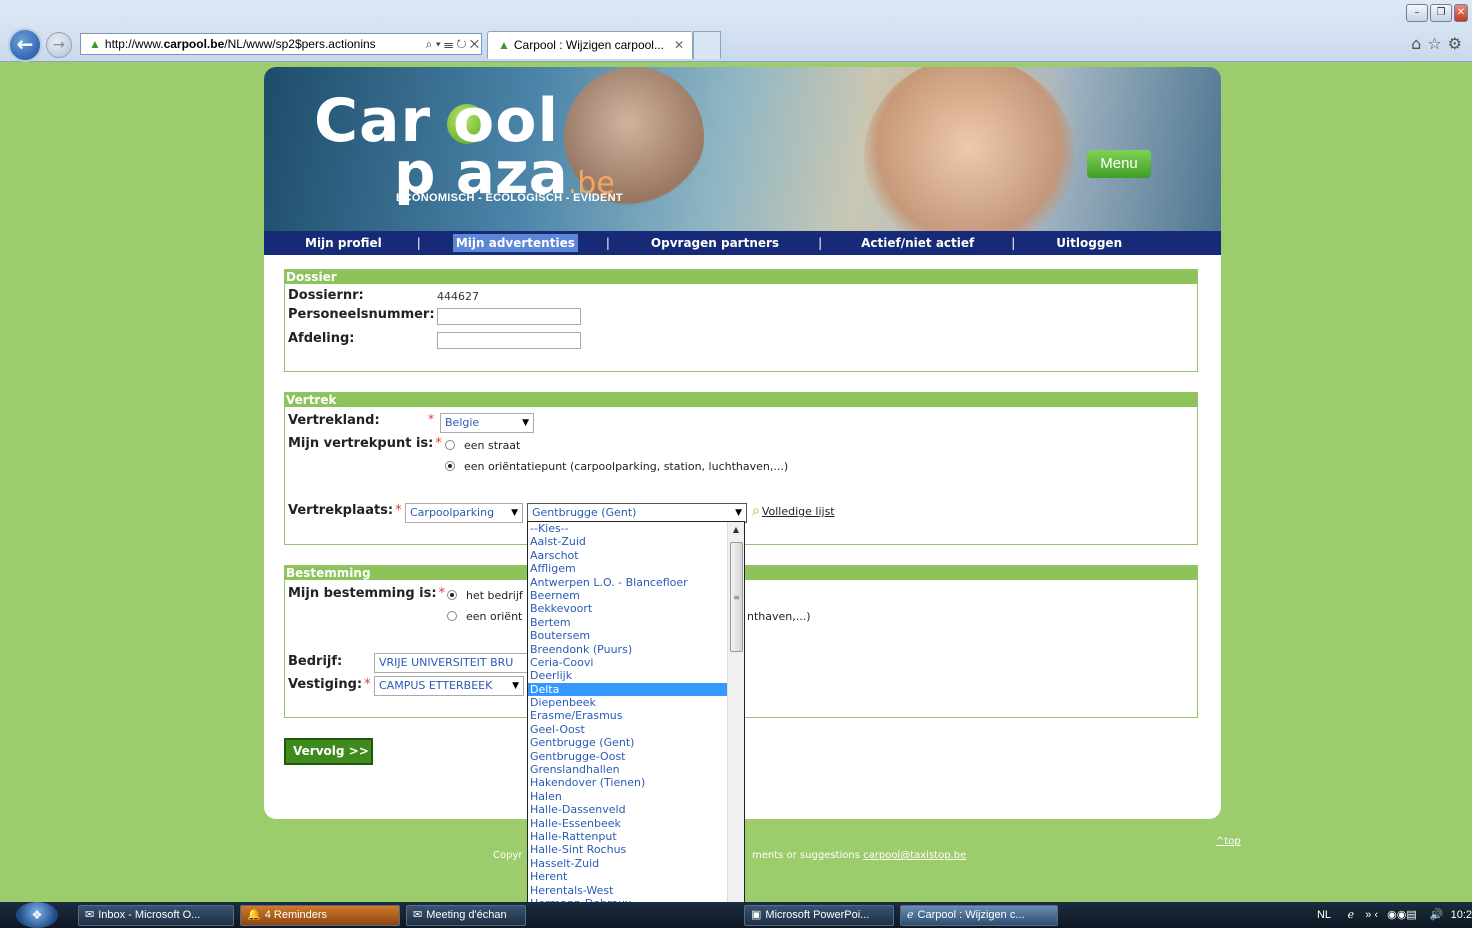 This screenshot has height=928, width=1472. I want to click on dropdown-option: Gentbrugge (Gent), so click(627, 742).